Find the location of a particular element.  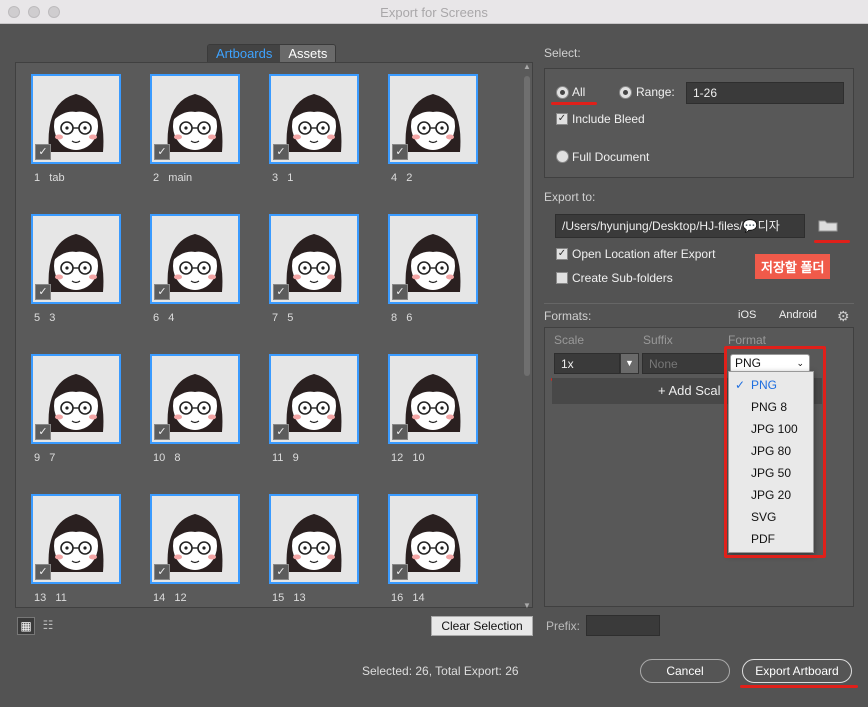

scale-input: 1x is located at coordinates (587, 363).